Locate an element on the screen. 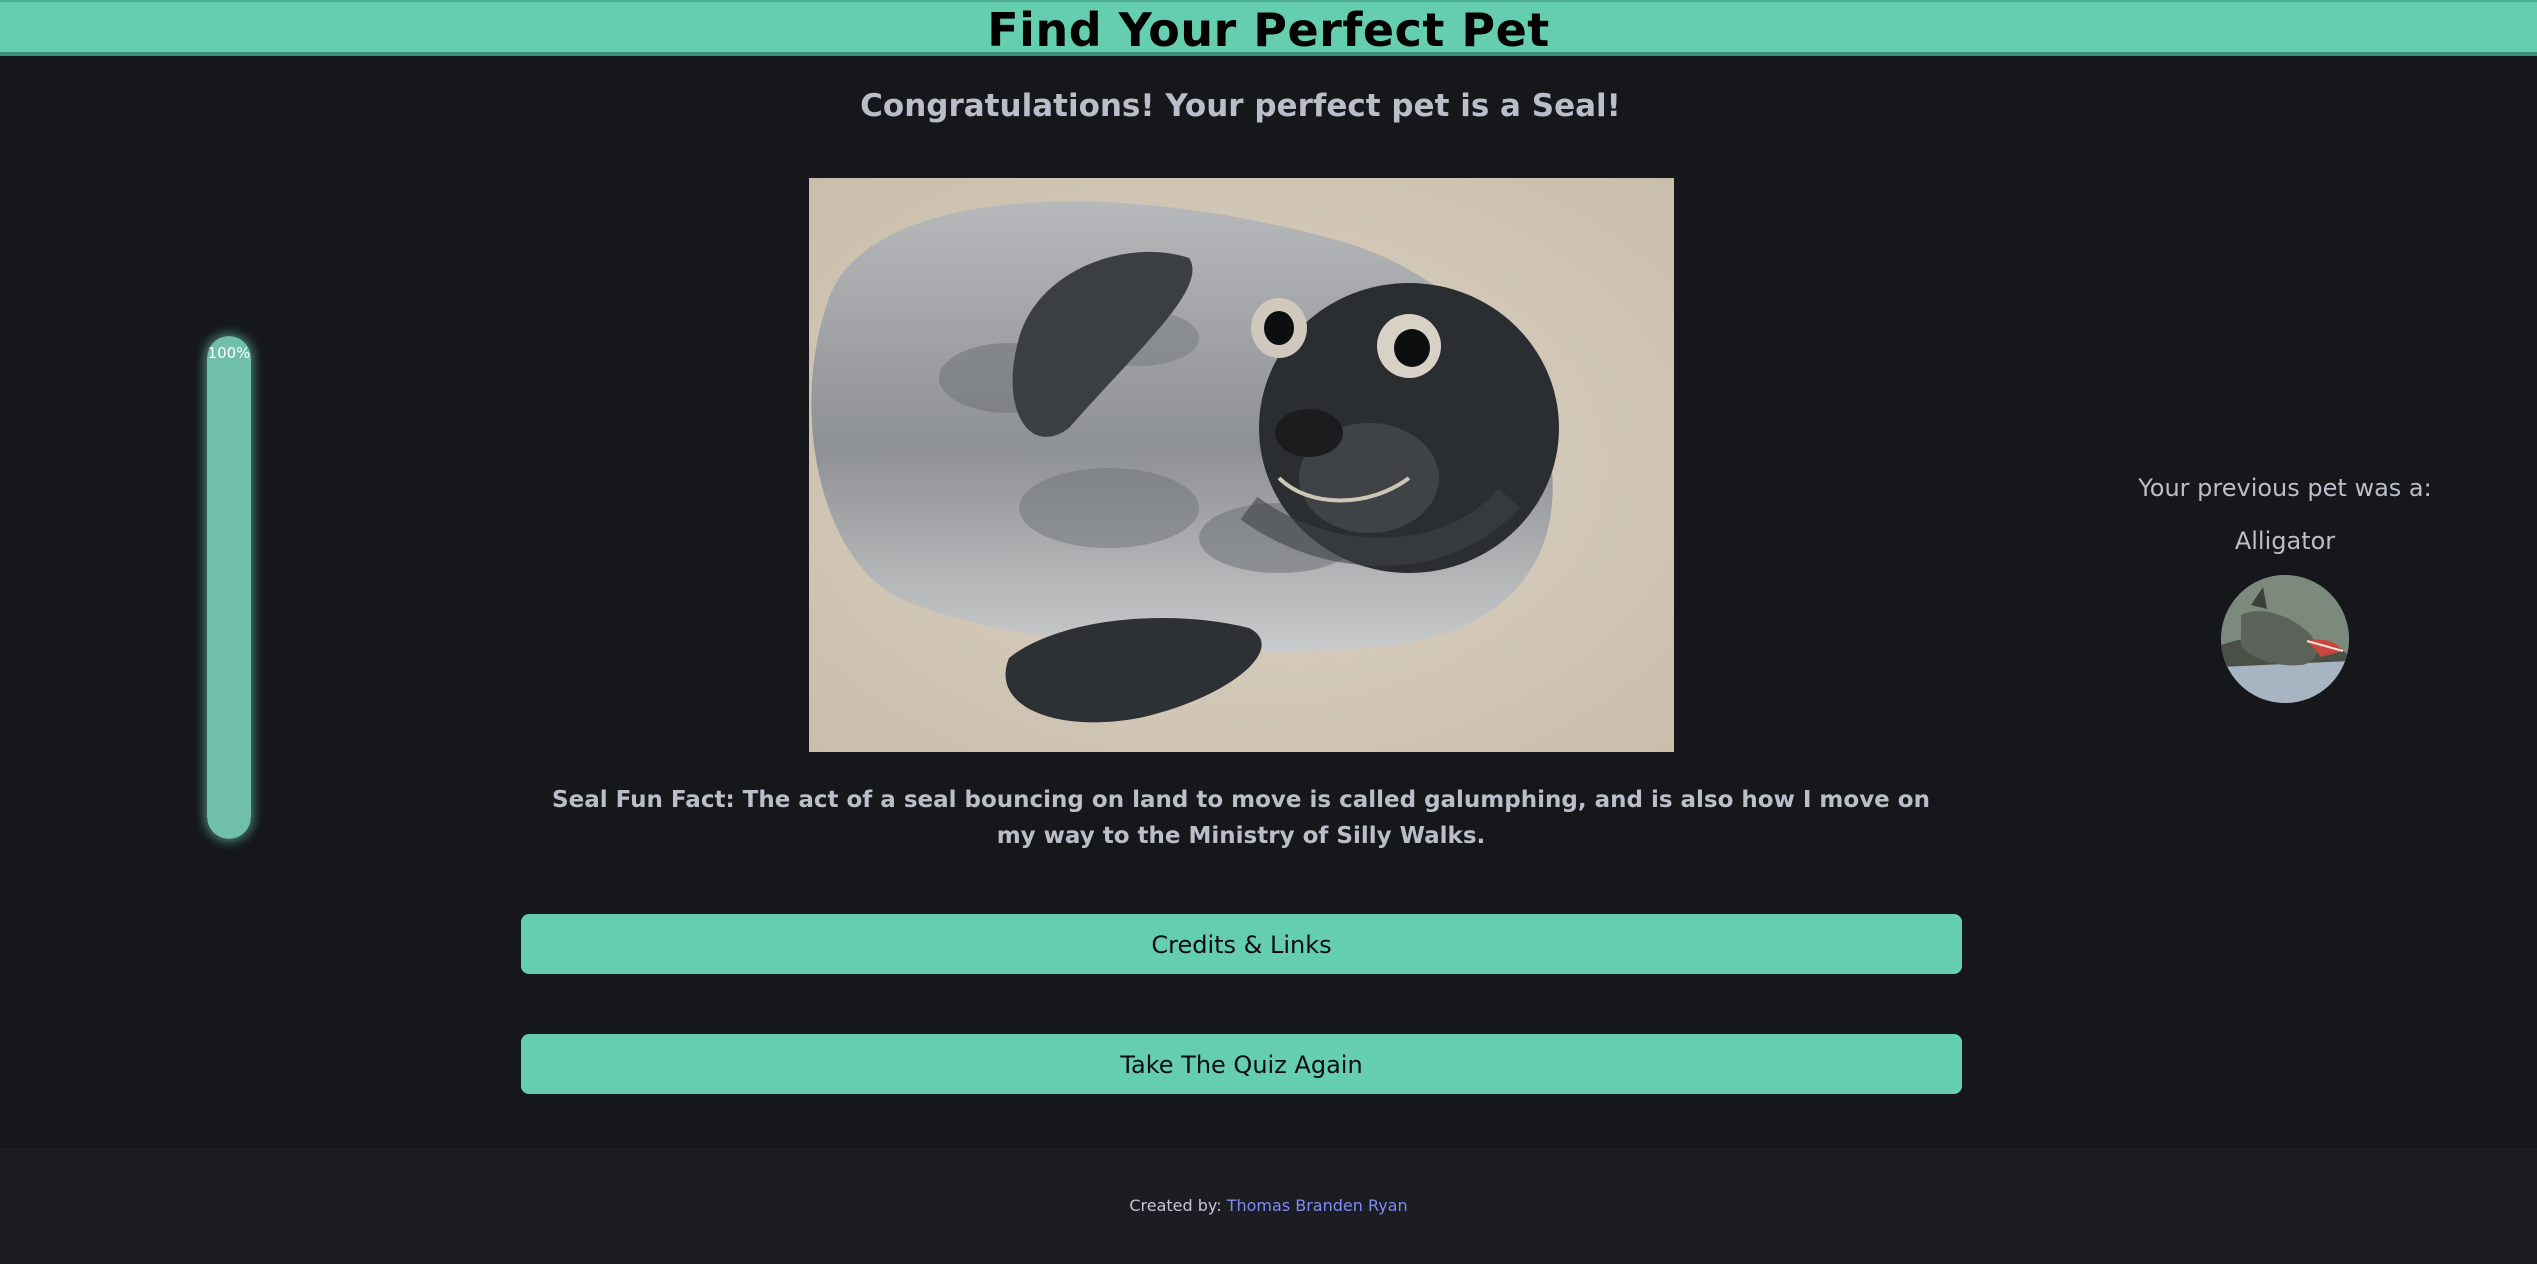 Image resolution: width=2537 pixels, height=1264 pixels. previous-pet-panel: Your previous pet was a: Alligator is located at coordinates (2285, 585).